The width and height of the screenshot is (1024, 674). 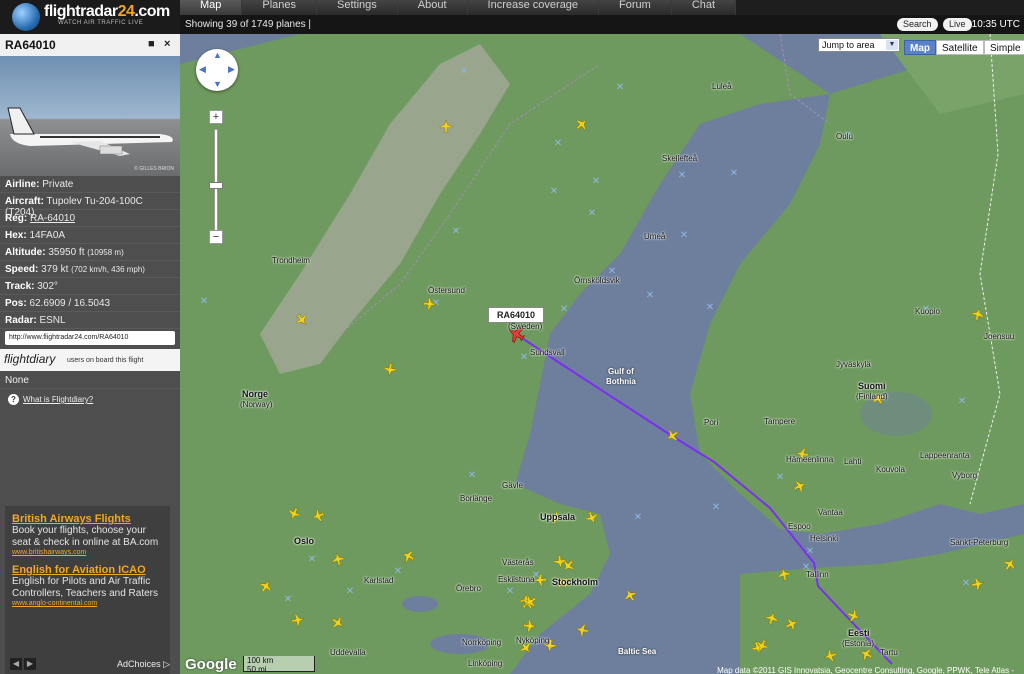 I want to click on search-button: Search, so click(x=917, y=24).